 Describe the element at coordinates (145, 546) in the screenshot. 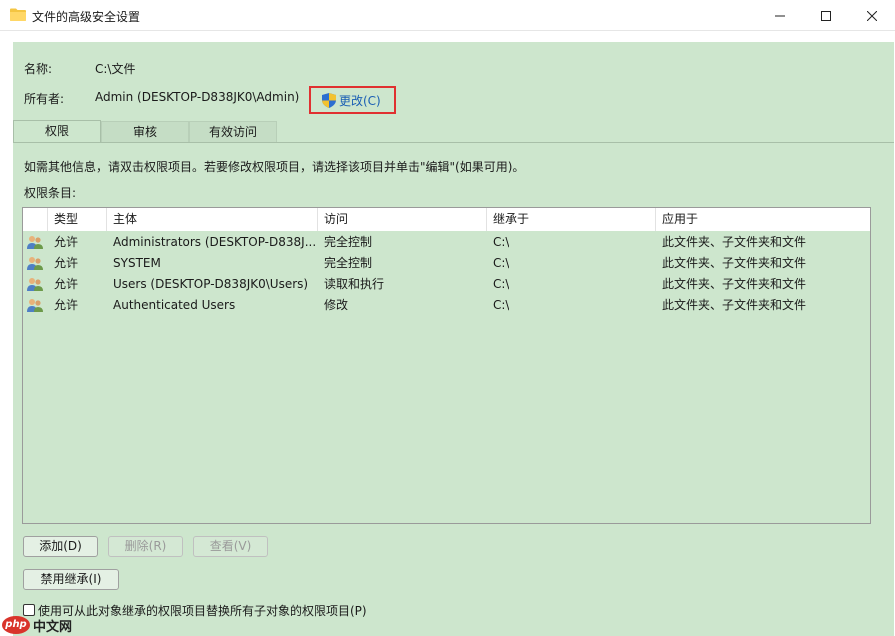

I see `remove-button: 删除(R)` at that location.